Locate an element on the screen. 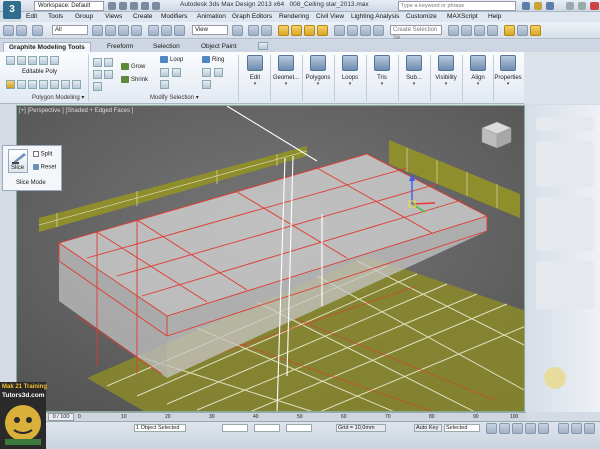  tab-selection: Selection is located at coordinates (166, 47).